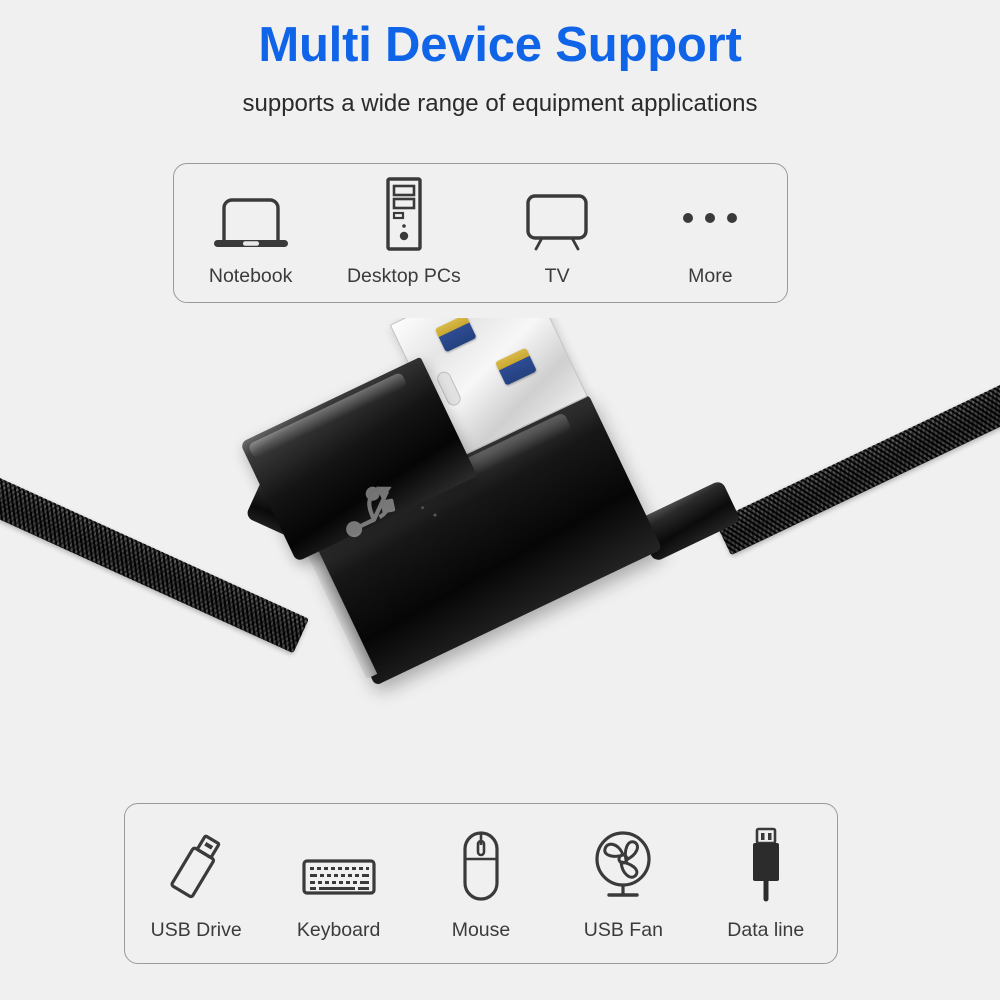 This screenshot has height=1000, width=1000. I want to click on device-label: Notebook, so click(250, 276).